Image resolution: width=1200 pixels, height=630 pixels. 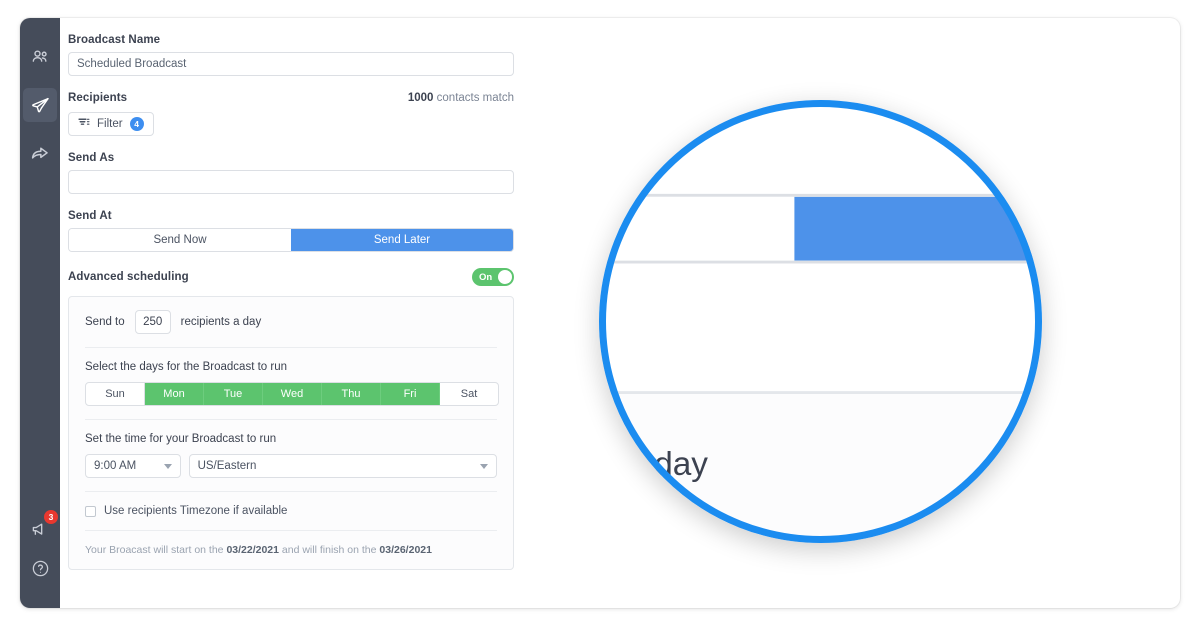 I want to click on time-select-value: 9:00 AM, so click(x=115, y=466).